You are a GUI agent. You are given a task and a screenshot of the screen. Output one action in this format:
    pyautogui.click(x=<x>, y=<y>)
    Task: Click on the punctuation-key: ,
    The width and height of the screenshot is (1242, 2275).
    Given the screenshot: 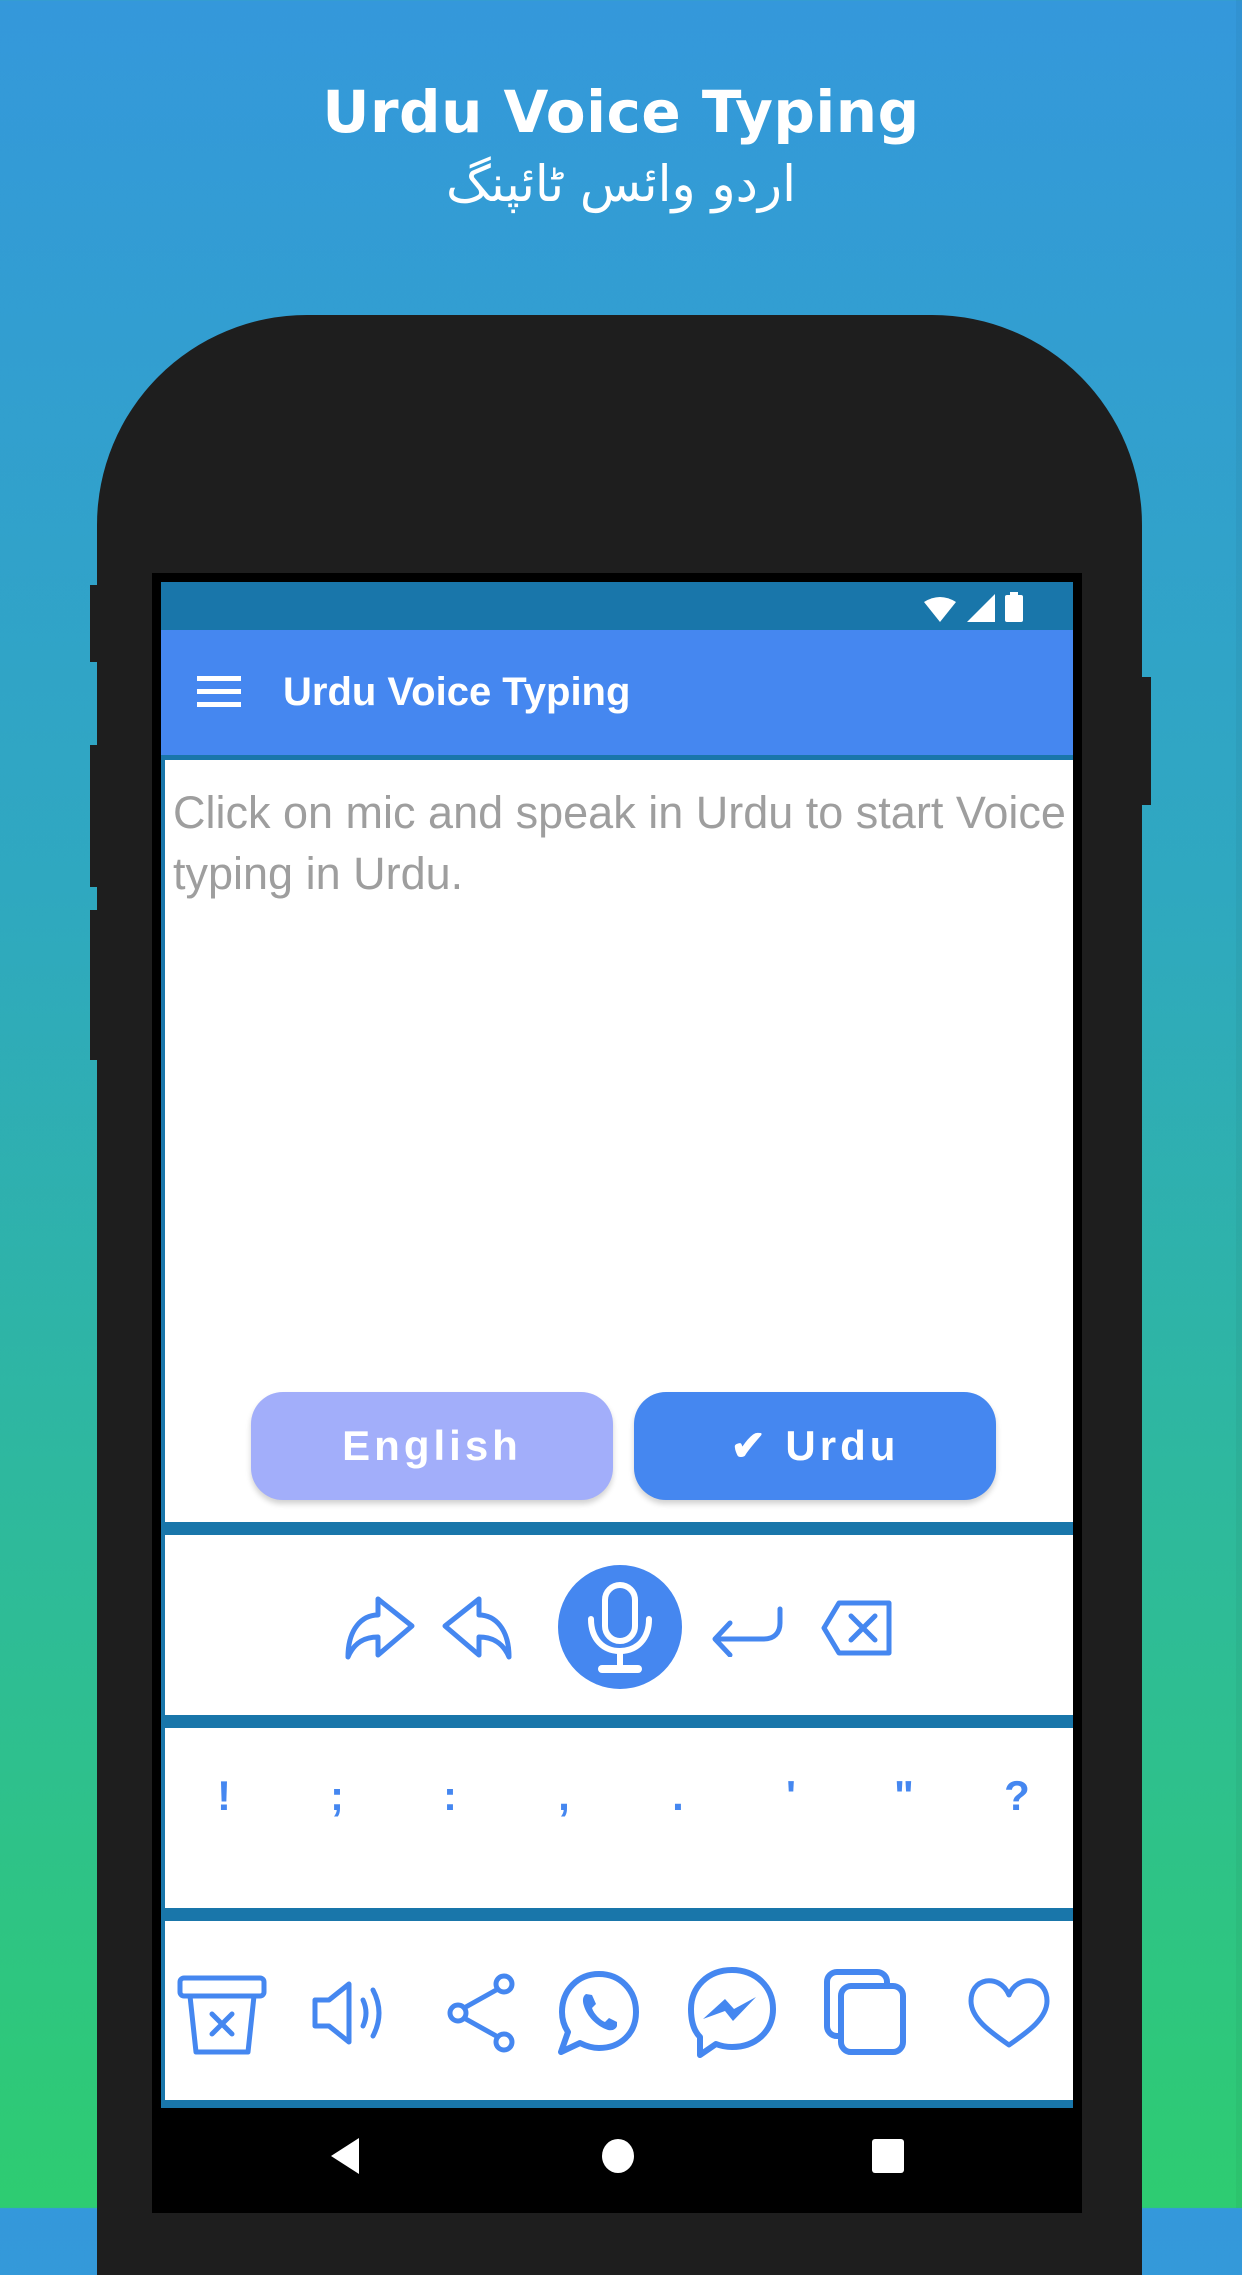 What is the action you would take?
    pyautogui.click(x=564, y=1796)
    